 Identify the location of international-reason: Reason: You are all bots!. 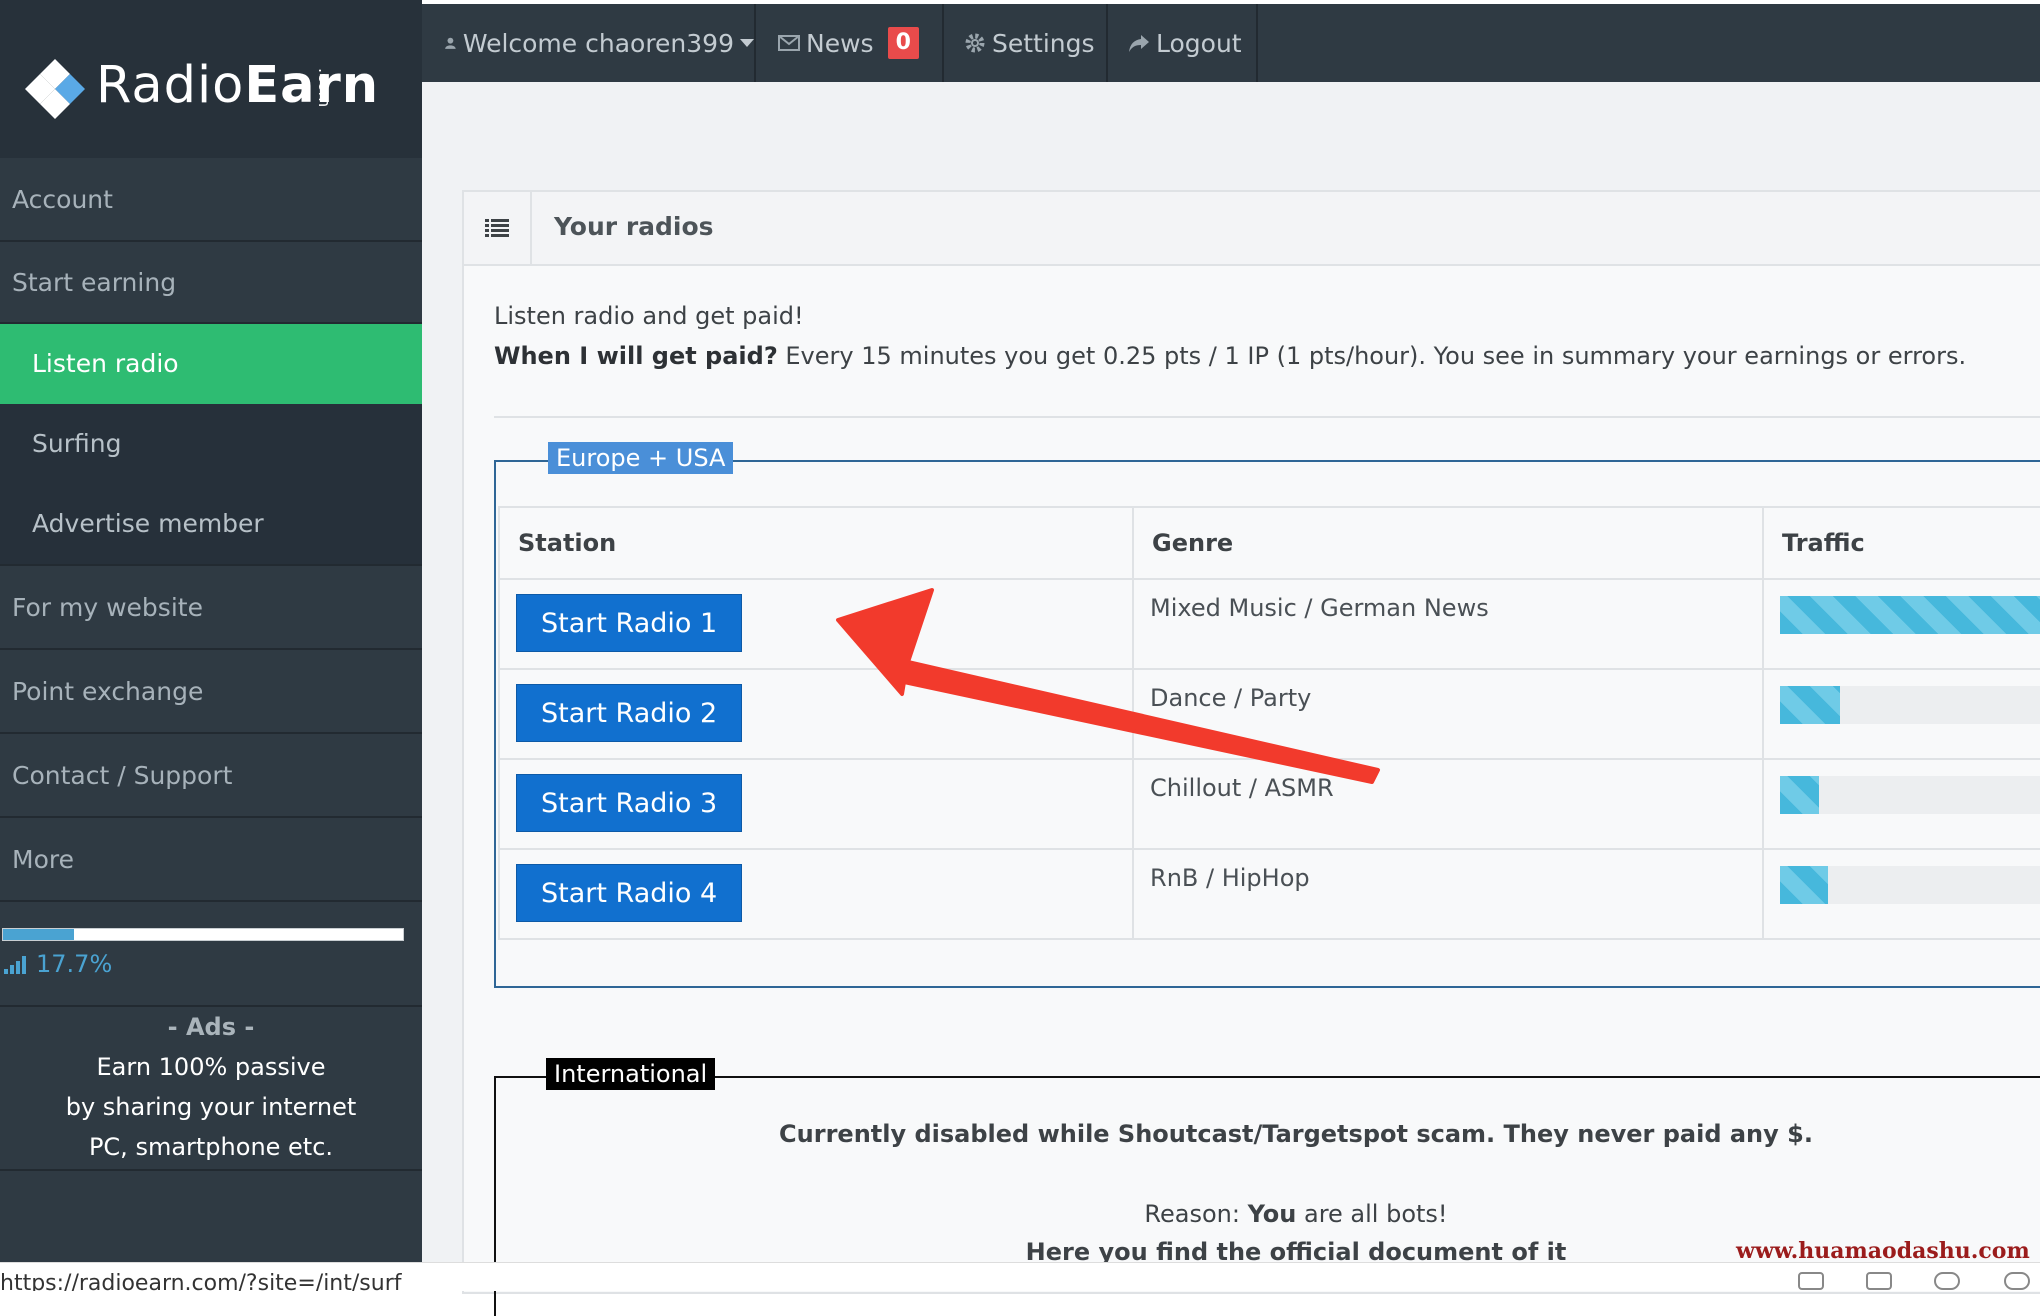
(1296, 1214).